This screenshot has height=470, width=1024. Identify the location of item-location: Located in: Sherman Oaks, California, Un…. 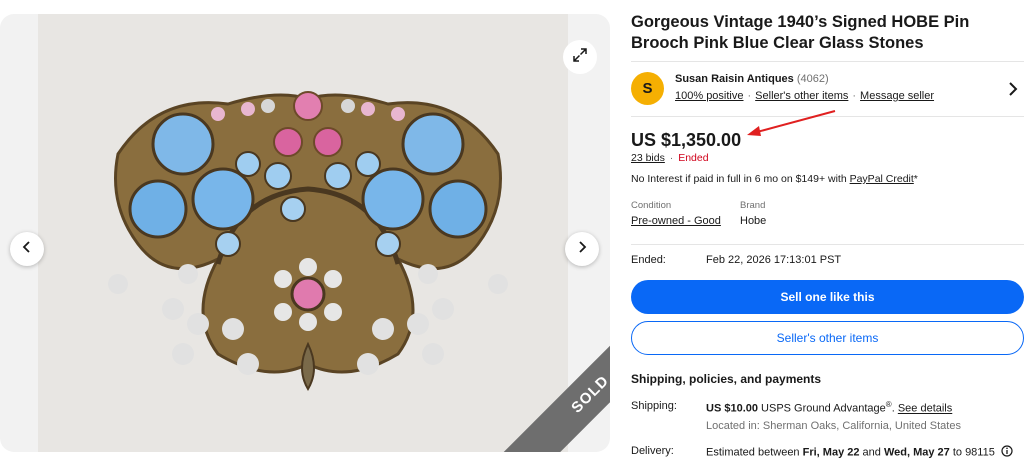
(833, 426).